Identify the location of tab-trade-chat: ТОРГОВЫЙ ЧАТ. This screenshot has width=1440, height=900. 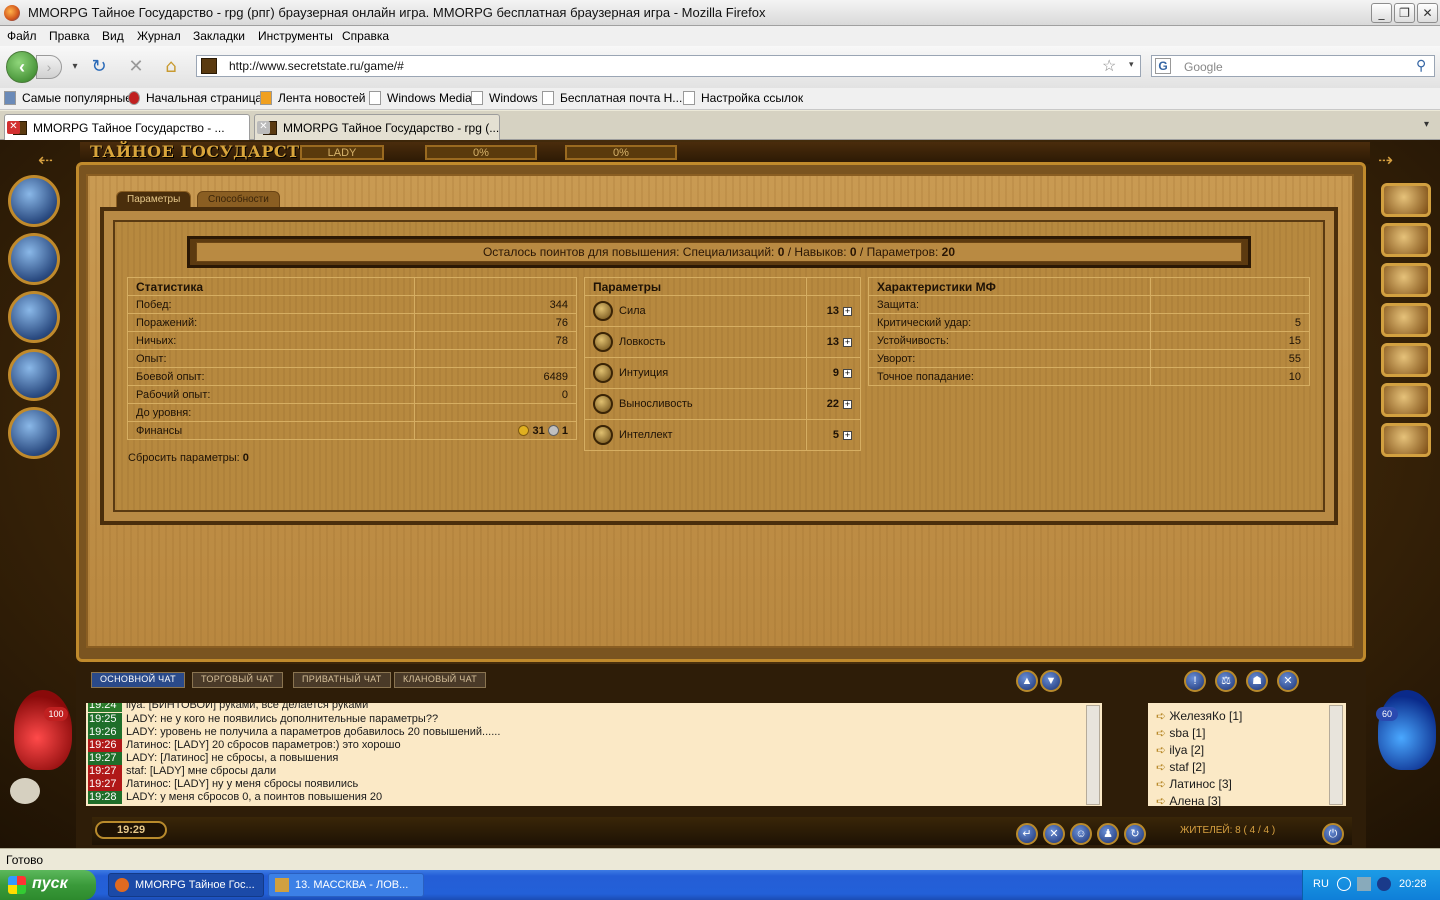
(237, 680).